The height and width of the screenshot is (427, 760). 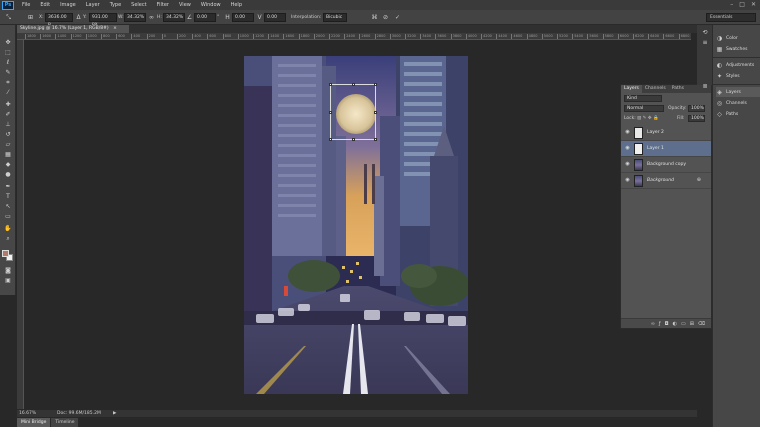 What do you see at coordinates (742, 5) in the screenshot?
I see `maximize-button: □` at bounding box center [742, 5].